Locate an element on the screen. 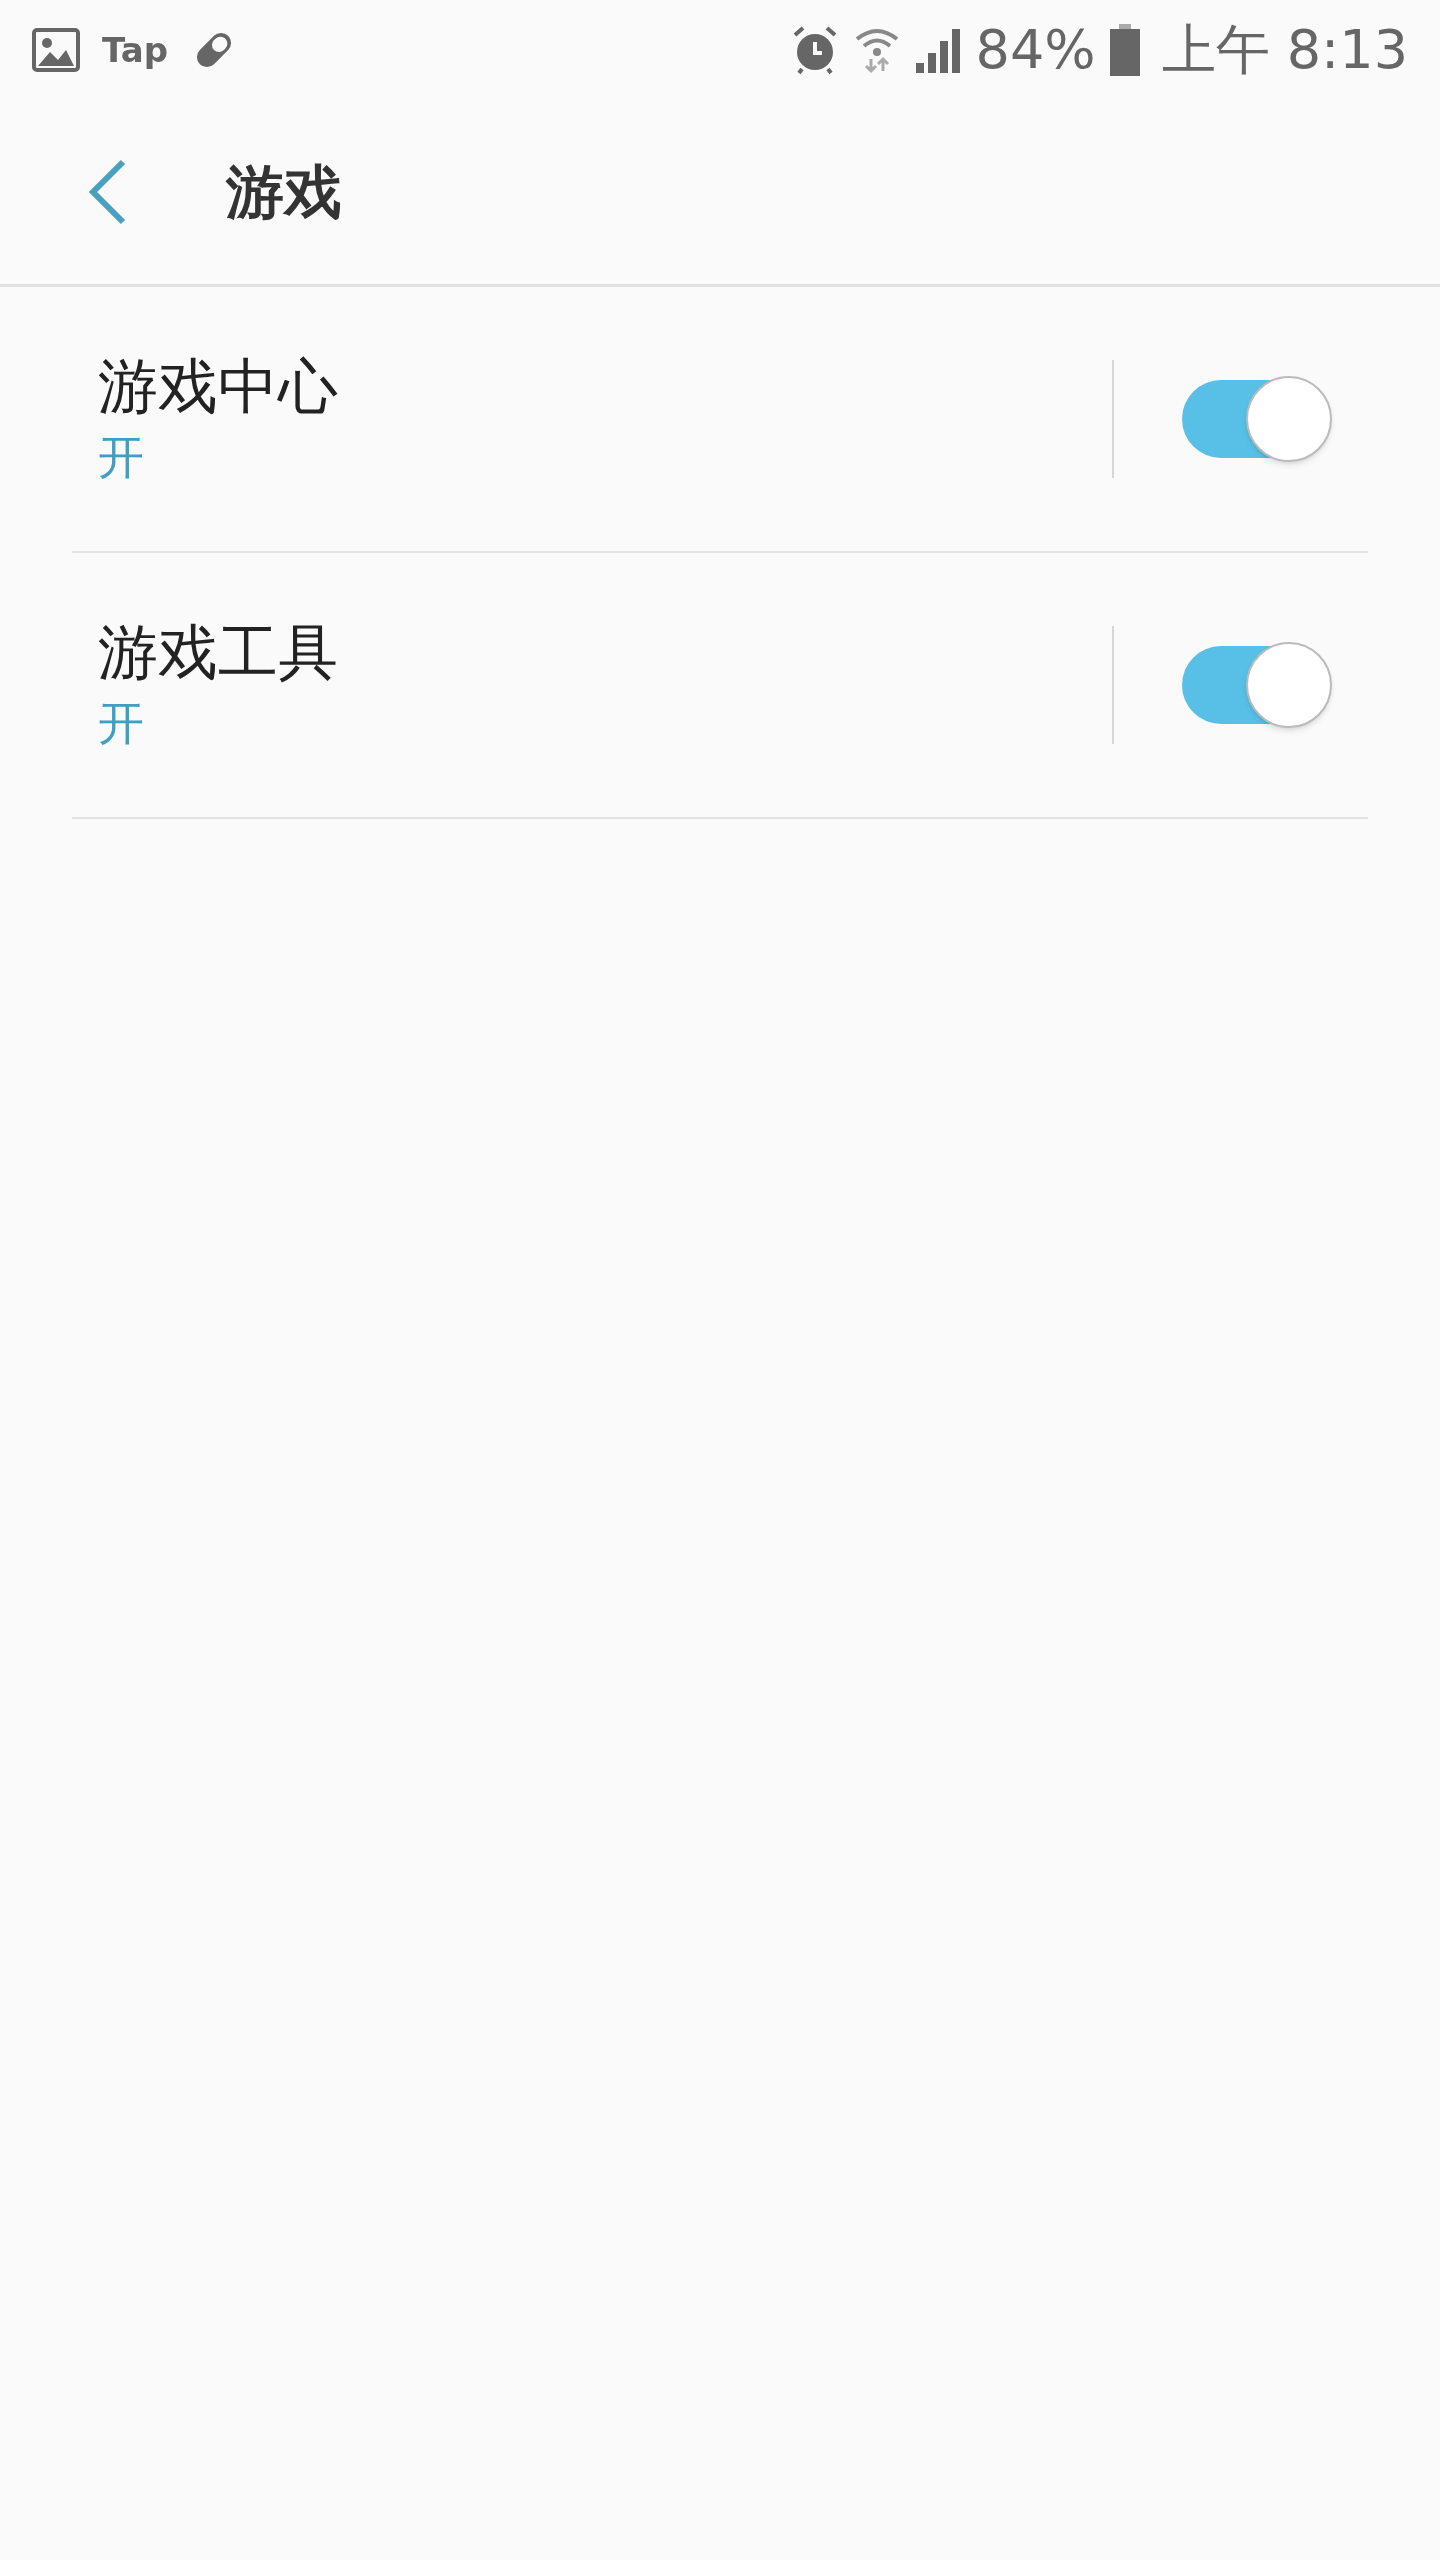 This screenshot has width=1440, height=2560. setting-title: 游戏工具 is located at coordinates (218, 652).